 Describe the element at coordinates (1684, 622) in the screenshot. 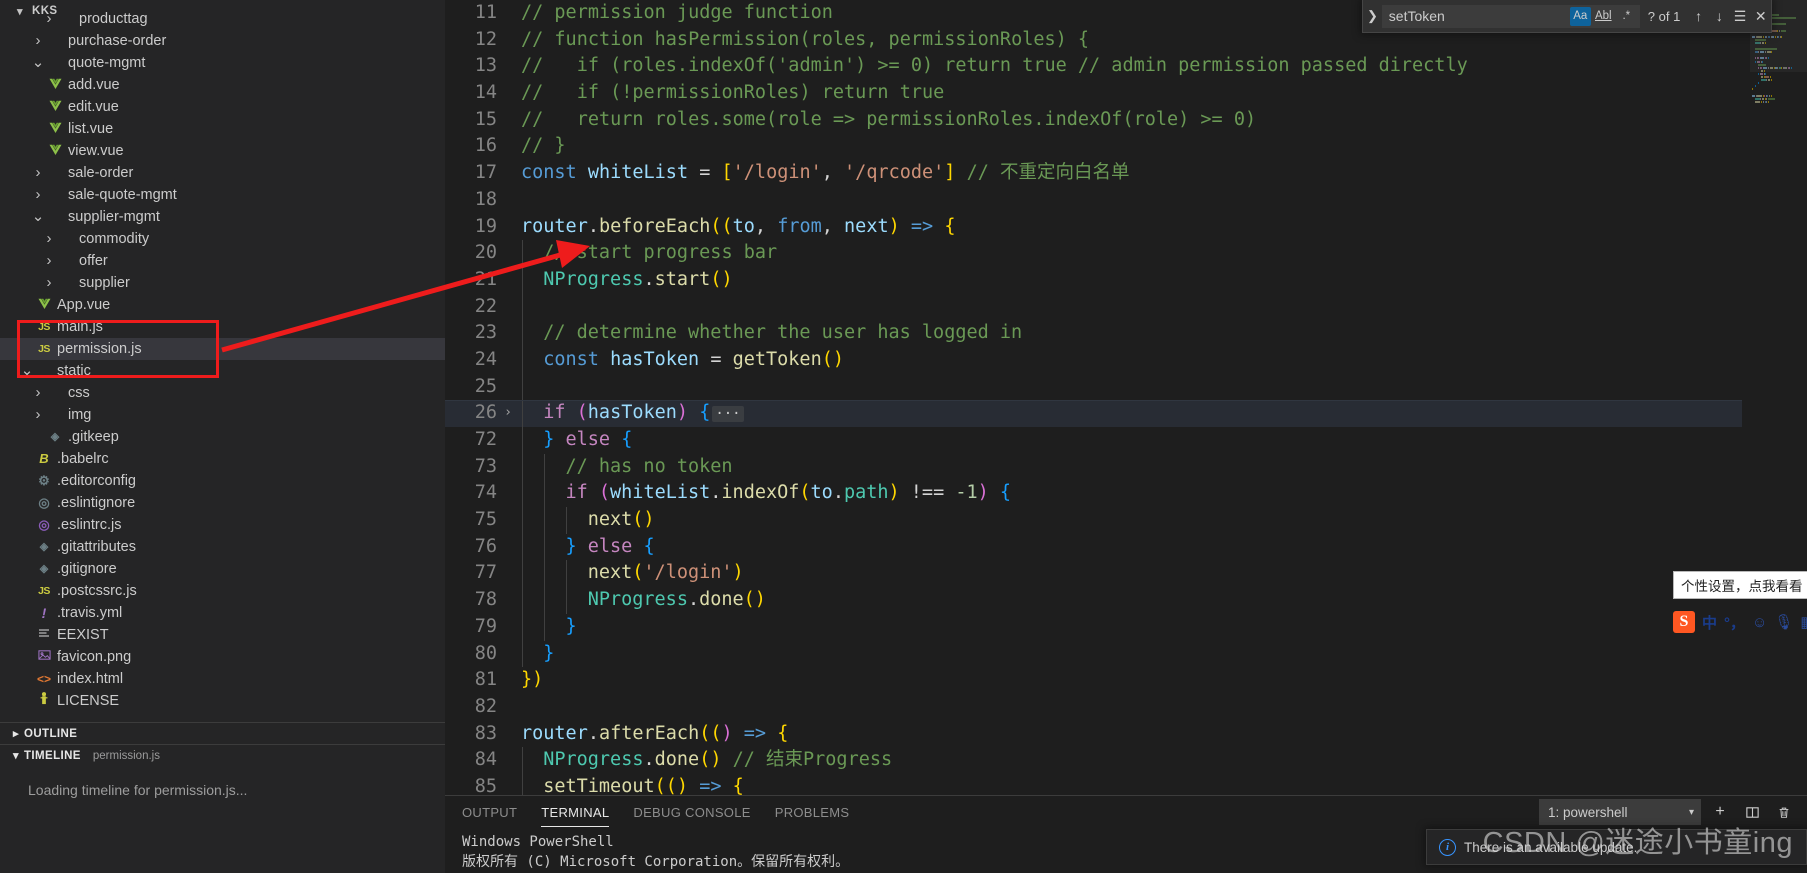

I see `sogou-logo-icon: S` at that location.